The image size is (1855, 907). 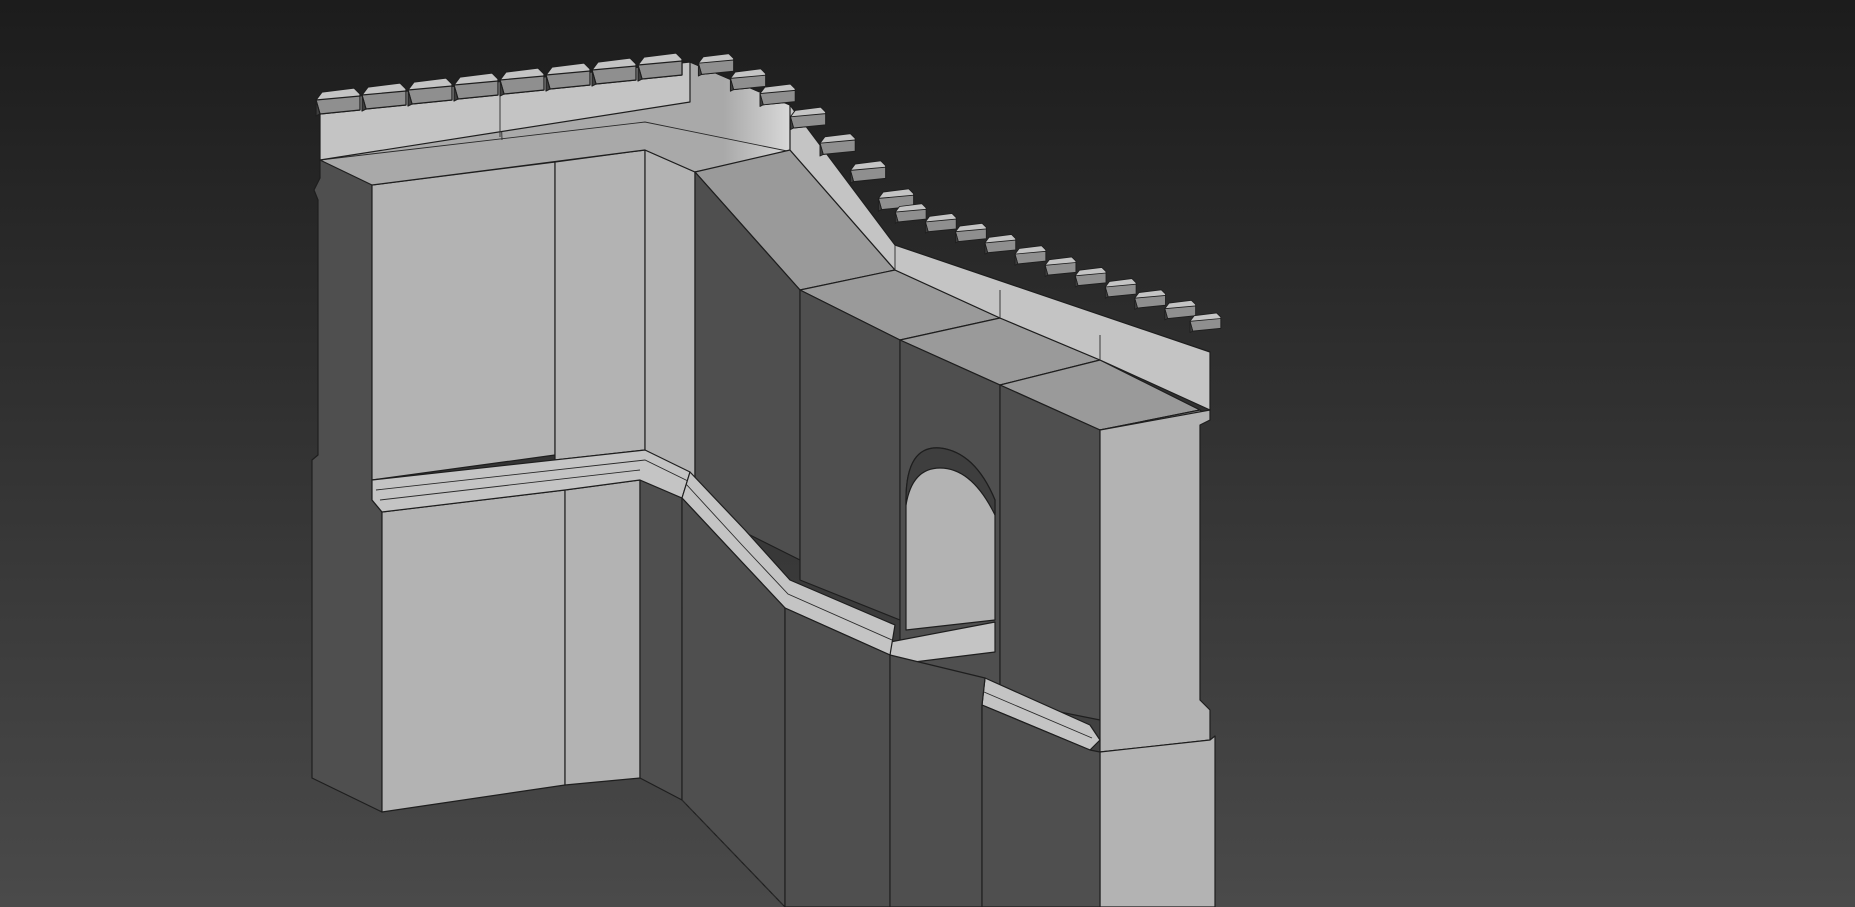 I want to click on tower-right-front-upper, so click(x=1155, y=581).